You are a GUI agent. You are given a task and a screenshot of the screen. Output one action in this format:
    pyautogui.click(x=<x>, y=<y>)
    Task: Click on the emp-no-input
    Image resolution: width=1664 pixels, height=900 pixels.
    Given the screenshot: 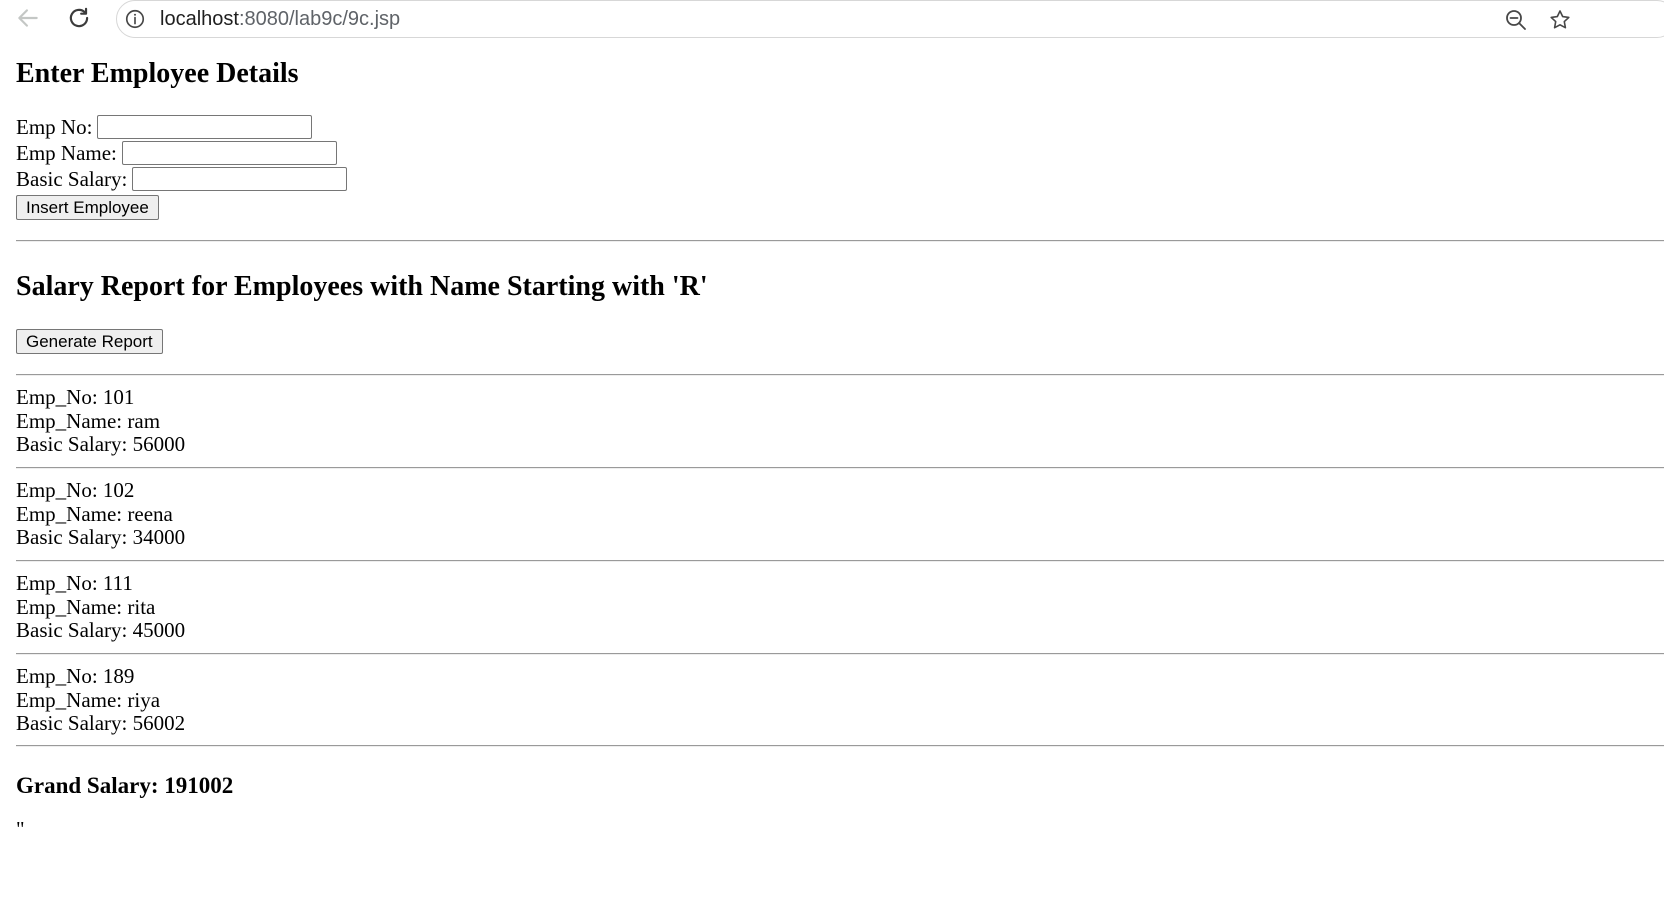 What is the action you would take?
    pyautogui.click(x=205, y=127)
    